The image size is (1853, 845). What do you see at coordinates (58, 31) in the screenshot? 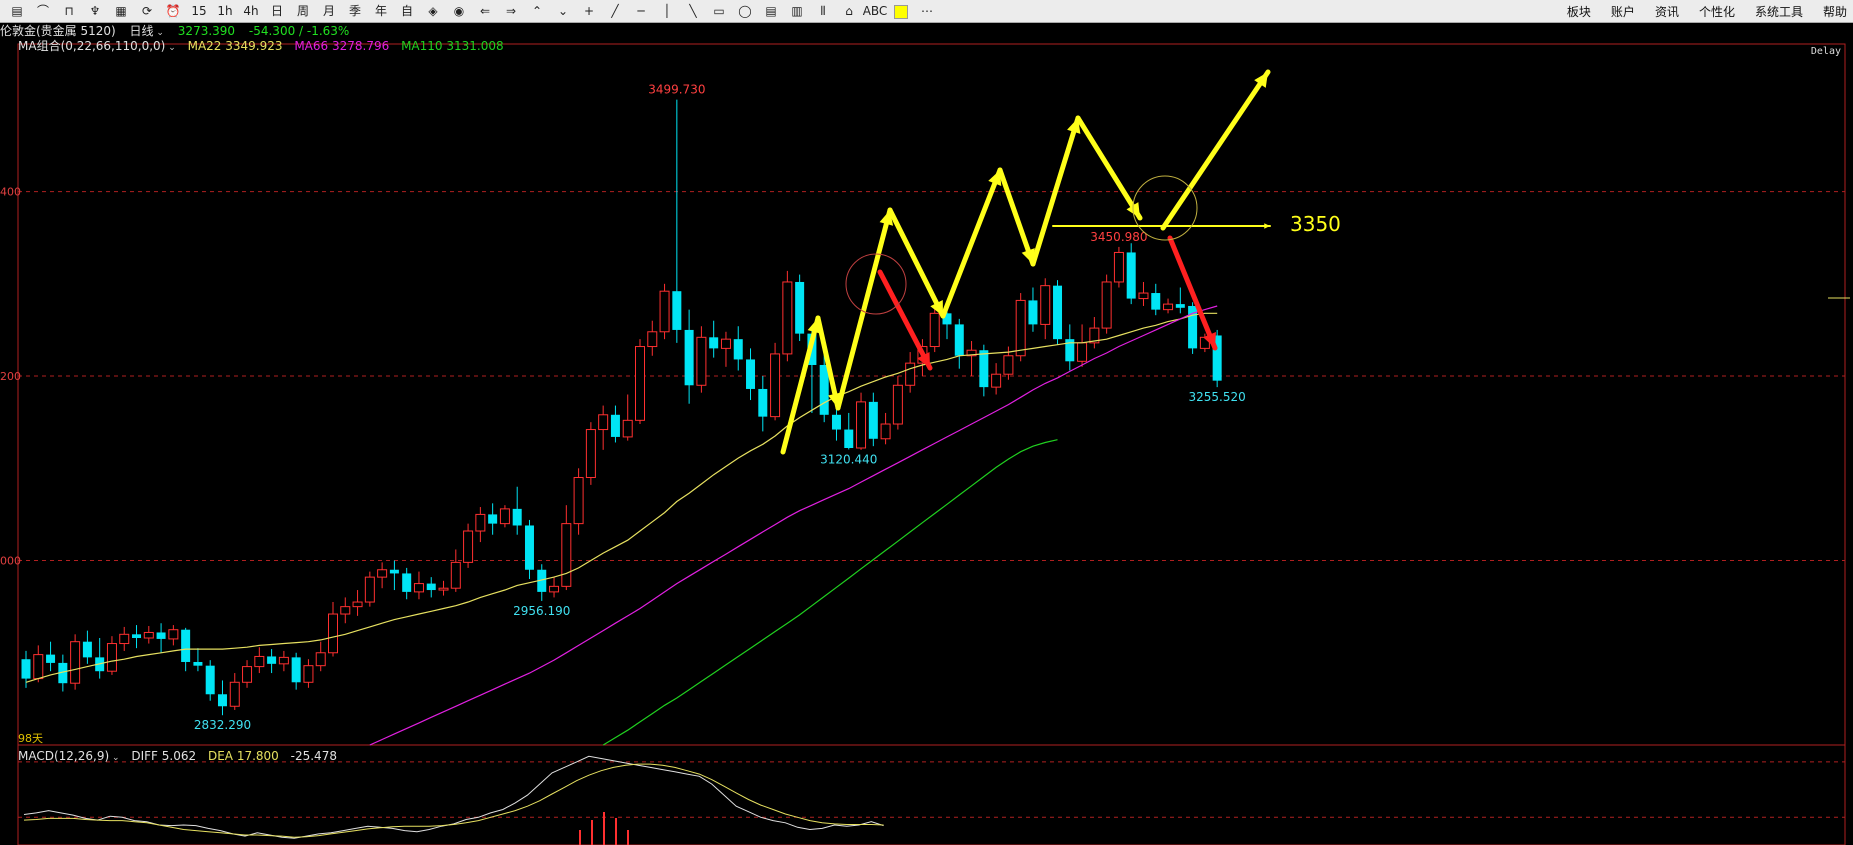
I see `symbol-name: 伦敦金(贵金属 5120)` at bounding box center [58, 31].